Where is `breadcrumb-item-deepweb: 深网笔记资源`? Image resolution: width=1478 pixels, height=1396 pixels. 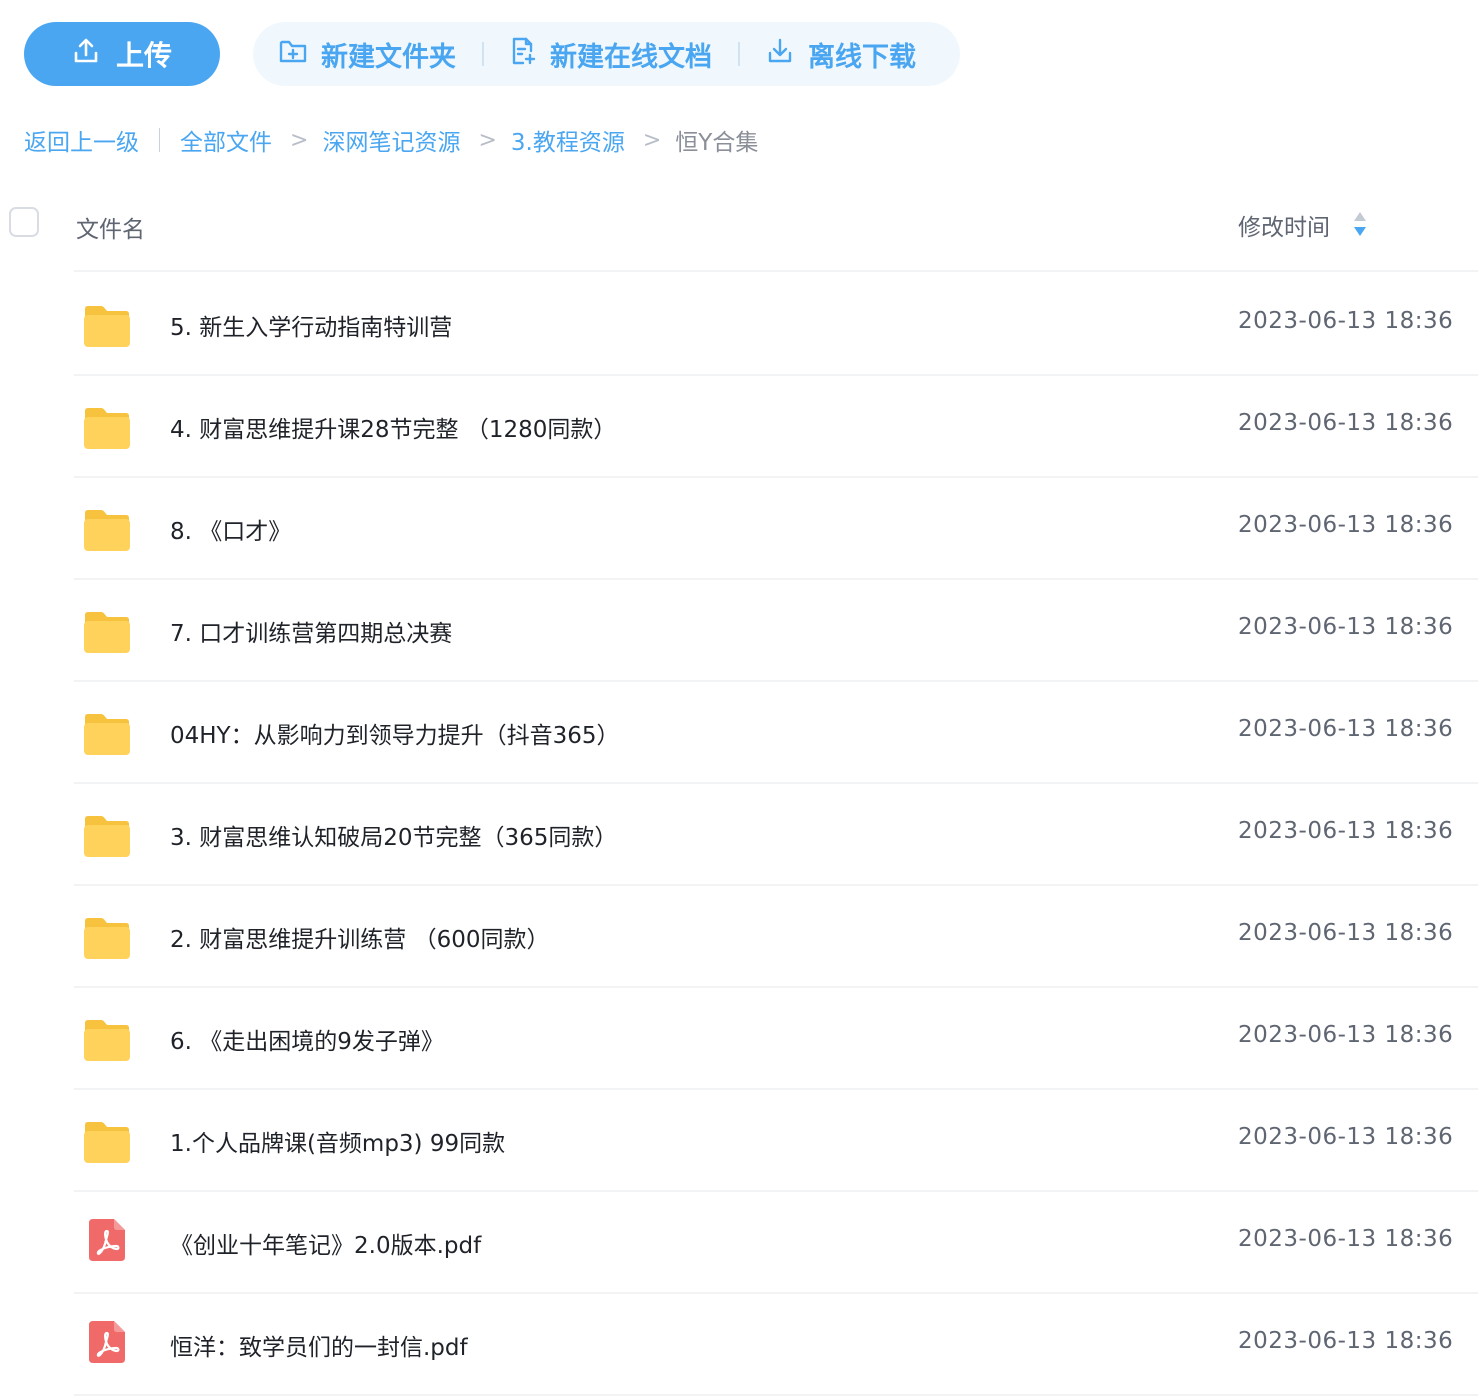
breadcrumb-item-deepweb: 深网笔记资源 is located at coordinates (391, 140).